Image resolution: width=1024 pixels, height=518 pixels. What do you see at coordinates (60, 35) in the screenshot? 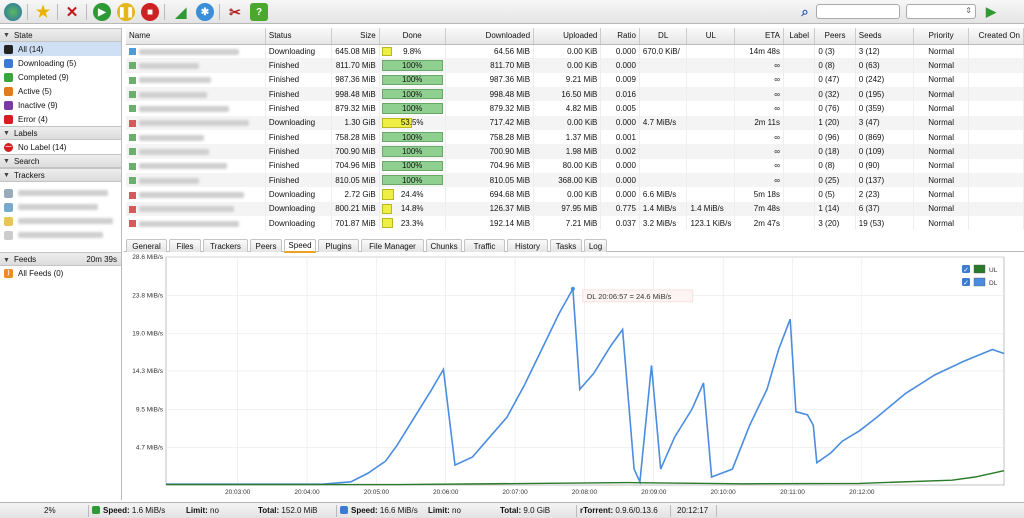
I see `state-header: ▼ State` at bounding box center [60, 35].